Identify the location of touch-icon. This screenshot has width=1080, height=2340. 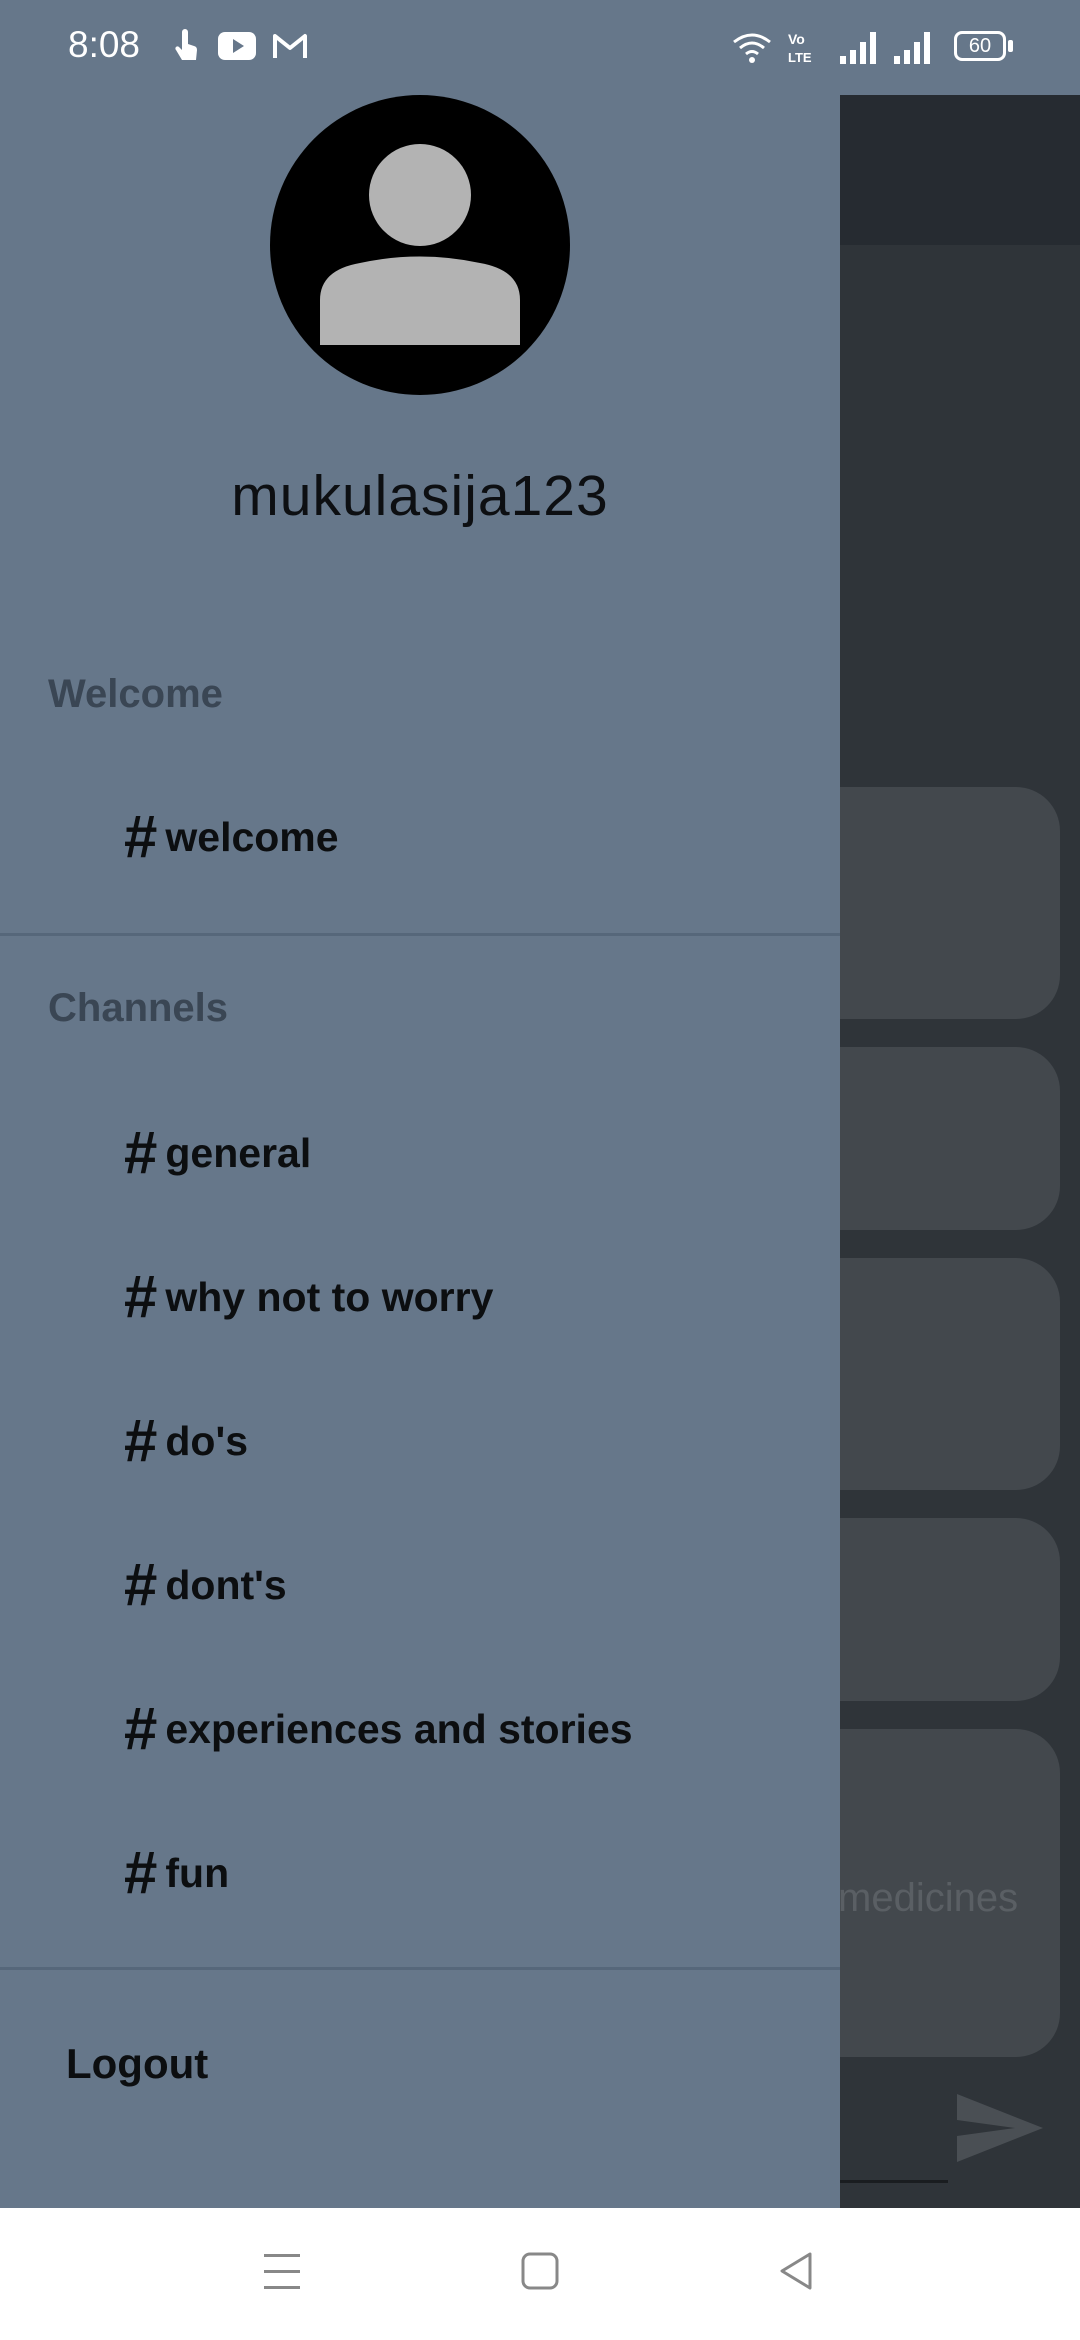
(186, 44).